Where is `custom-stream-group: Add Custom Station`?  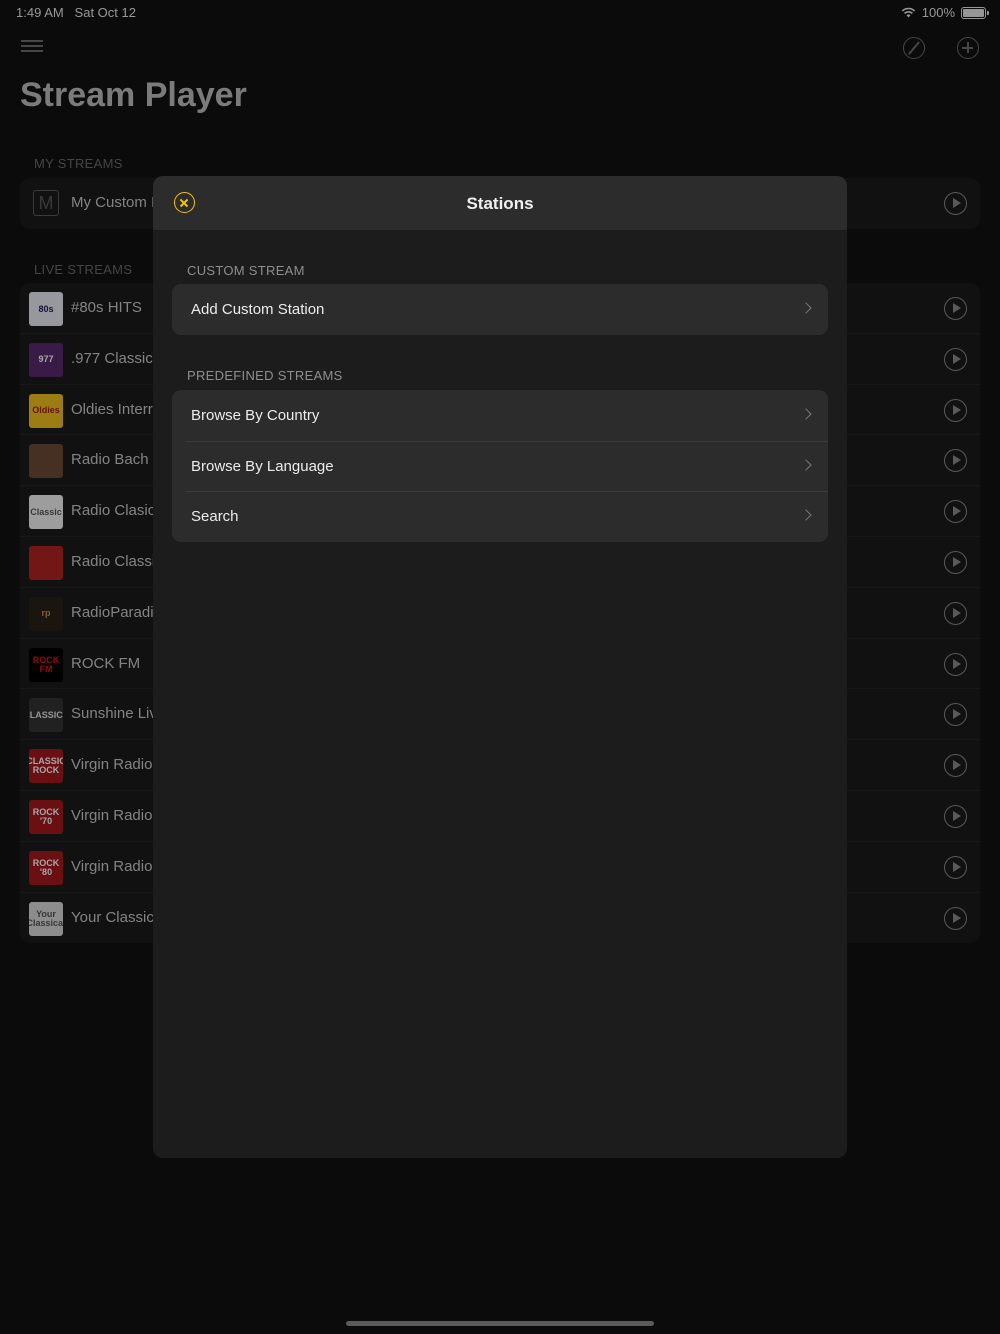 custom-stream-group: Add Custom Station is located at coordinates (500, 309).